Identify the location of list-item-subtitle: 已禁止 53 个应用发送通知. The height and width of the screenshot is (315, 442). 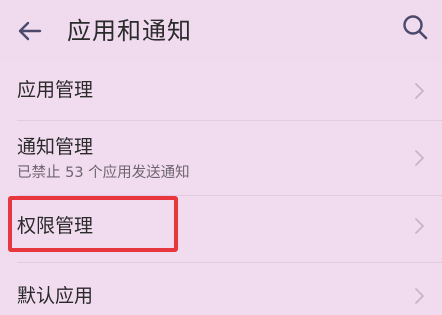
(103, 173).